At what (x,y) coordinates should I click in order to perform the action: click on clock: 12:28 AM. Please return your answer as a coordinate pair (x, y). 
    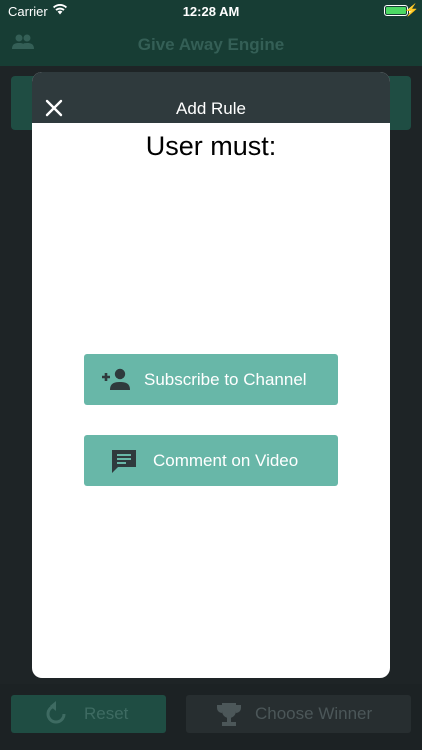
    Looking at the image, I should click on (211, 11).